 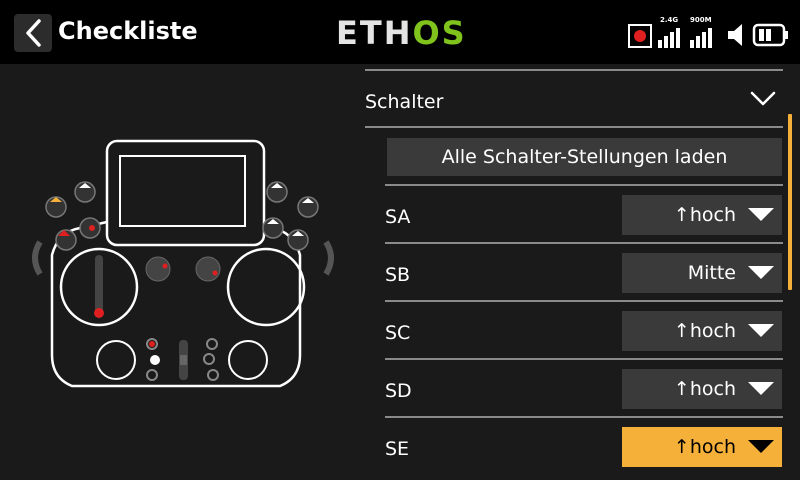 What do you see at coordinates (128, 31) in the screenshot?
I see `page-title: Checkliste` at bounding box center [128, 31].